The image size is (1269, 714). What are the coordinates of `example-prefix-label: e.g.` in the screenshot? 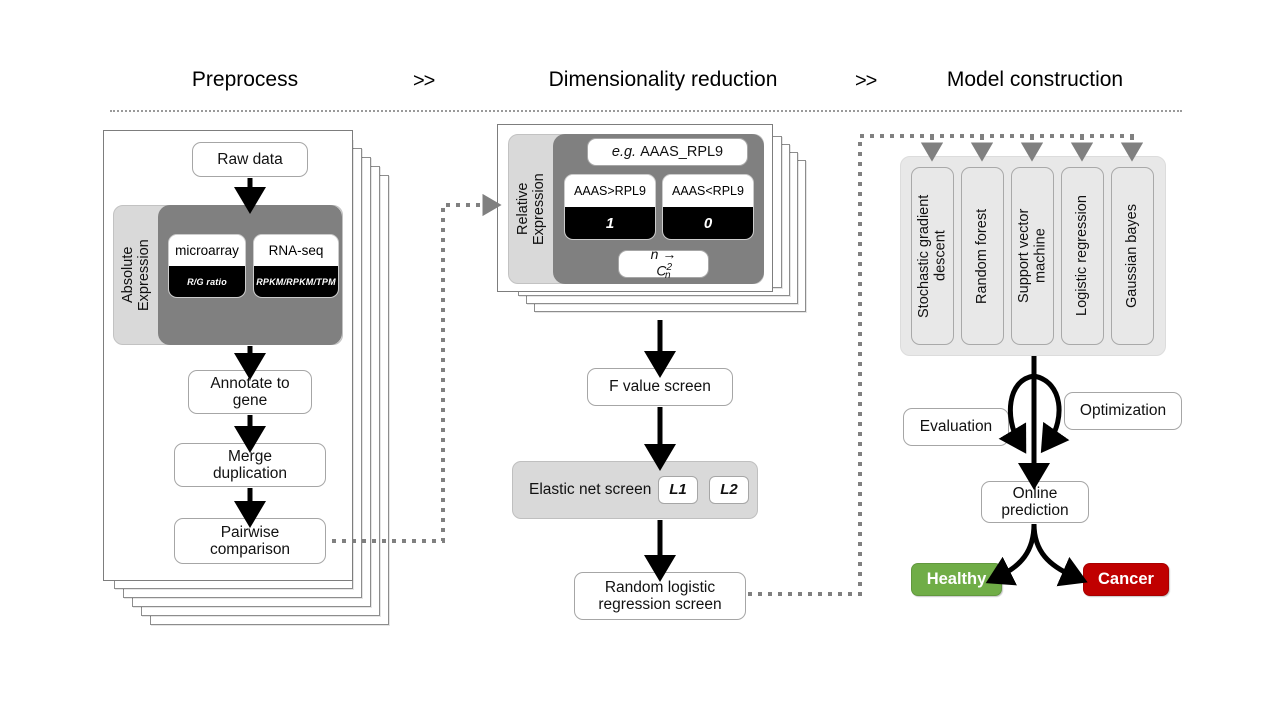 It's located at (624, 151).